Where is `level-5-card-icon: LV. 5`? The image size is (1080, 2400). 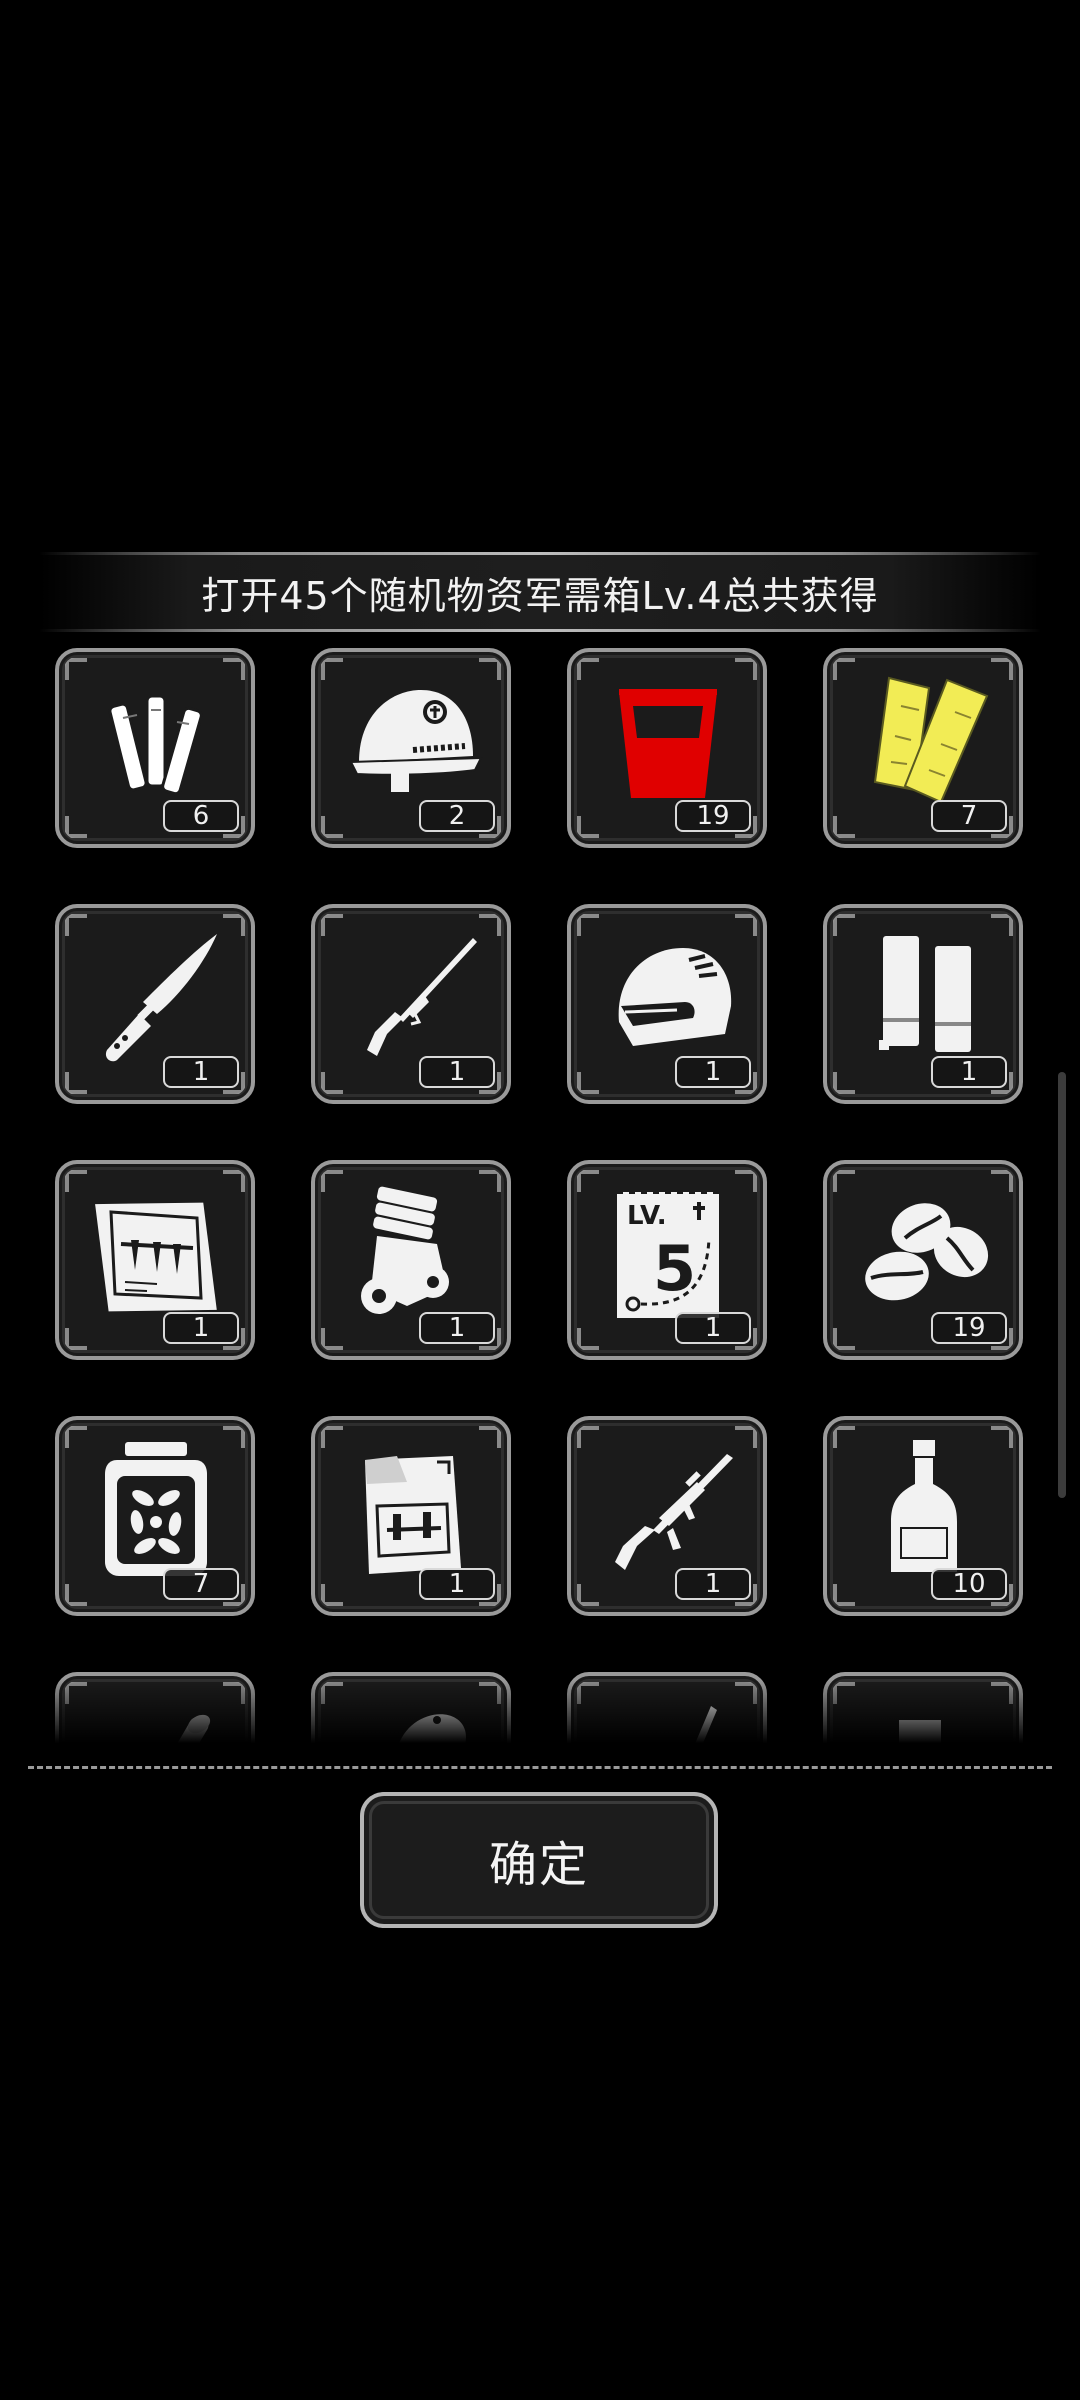
level-5-card-icon: LV. 5 is located at coordinates (668, 1253).